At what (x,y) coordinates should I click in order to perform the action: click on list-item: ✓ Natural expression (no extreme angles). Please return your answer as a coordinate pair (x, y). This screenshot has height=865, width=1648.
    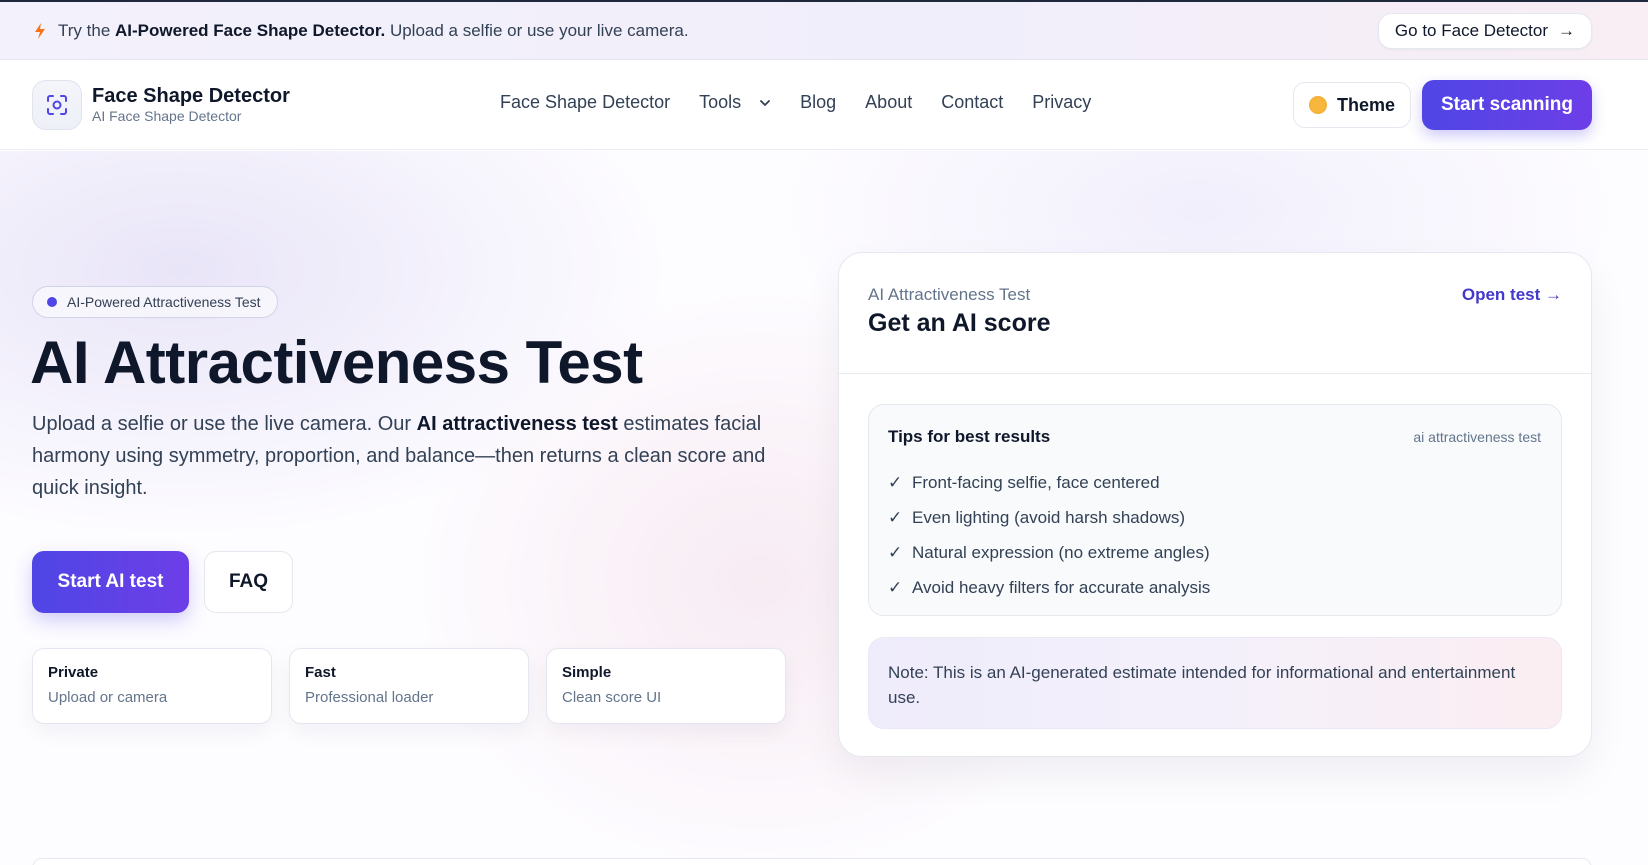
    Looking at the image, I should click on (1049, 552).